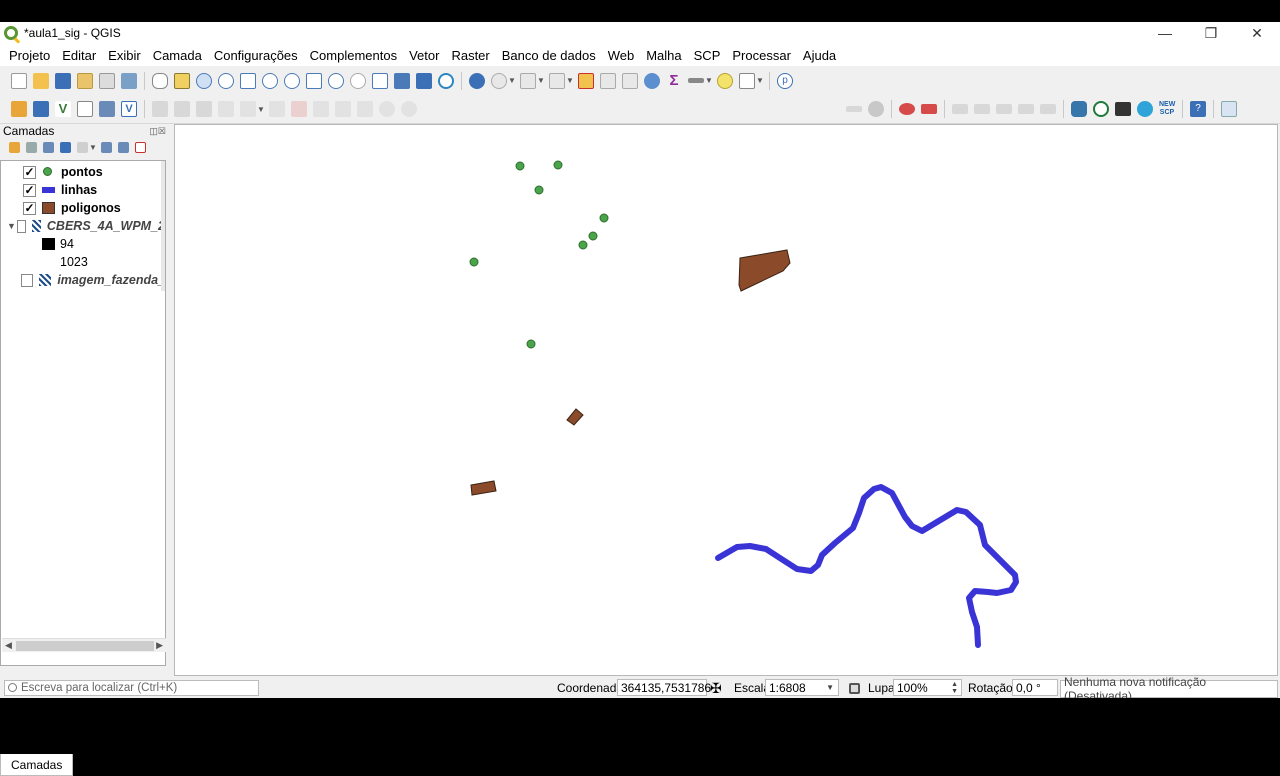 This screenshot has height=776, width=1280. I want to click on panel-float-close-icon: ◫☒, so click(158, 131).